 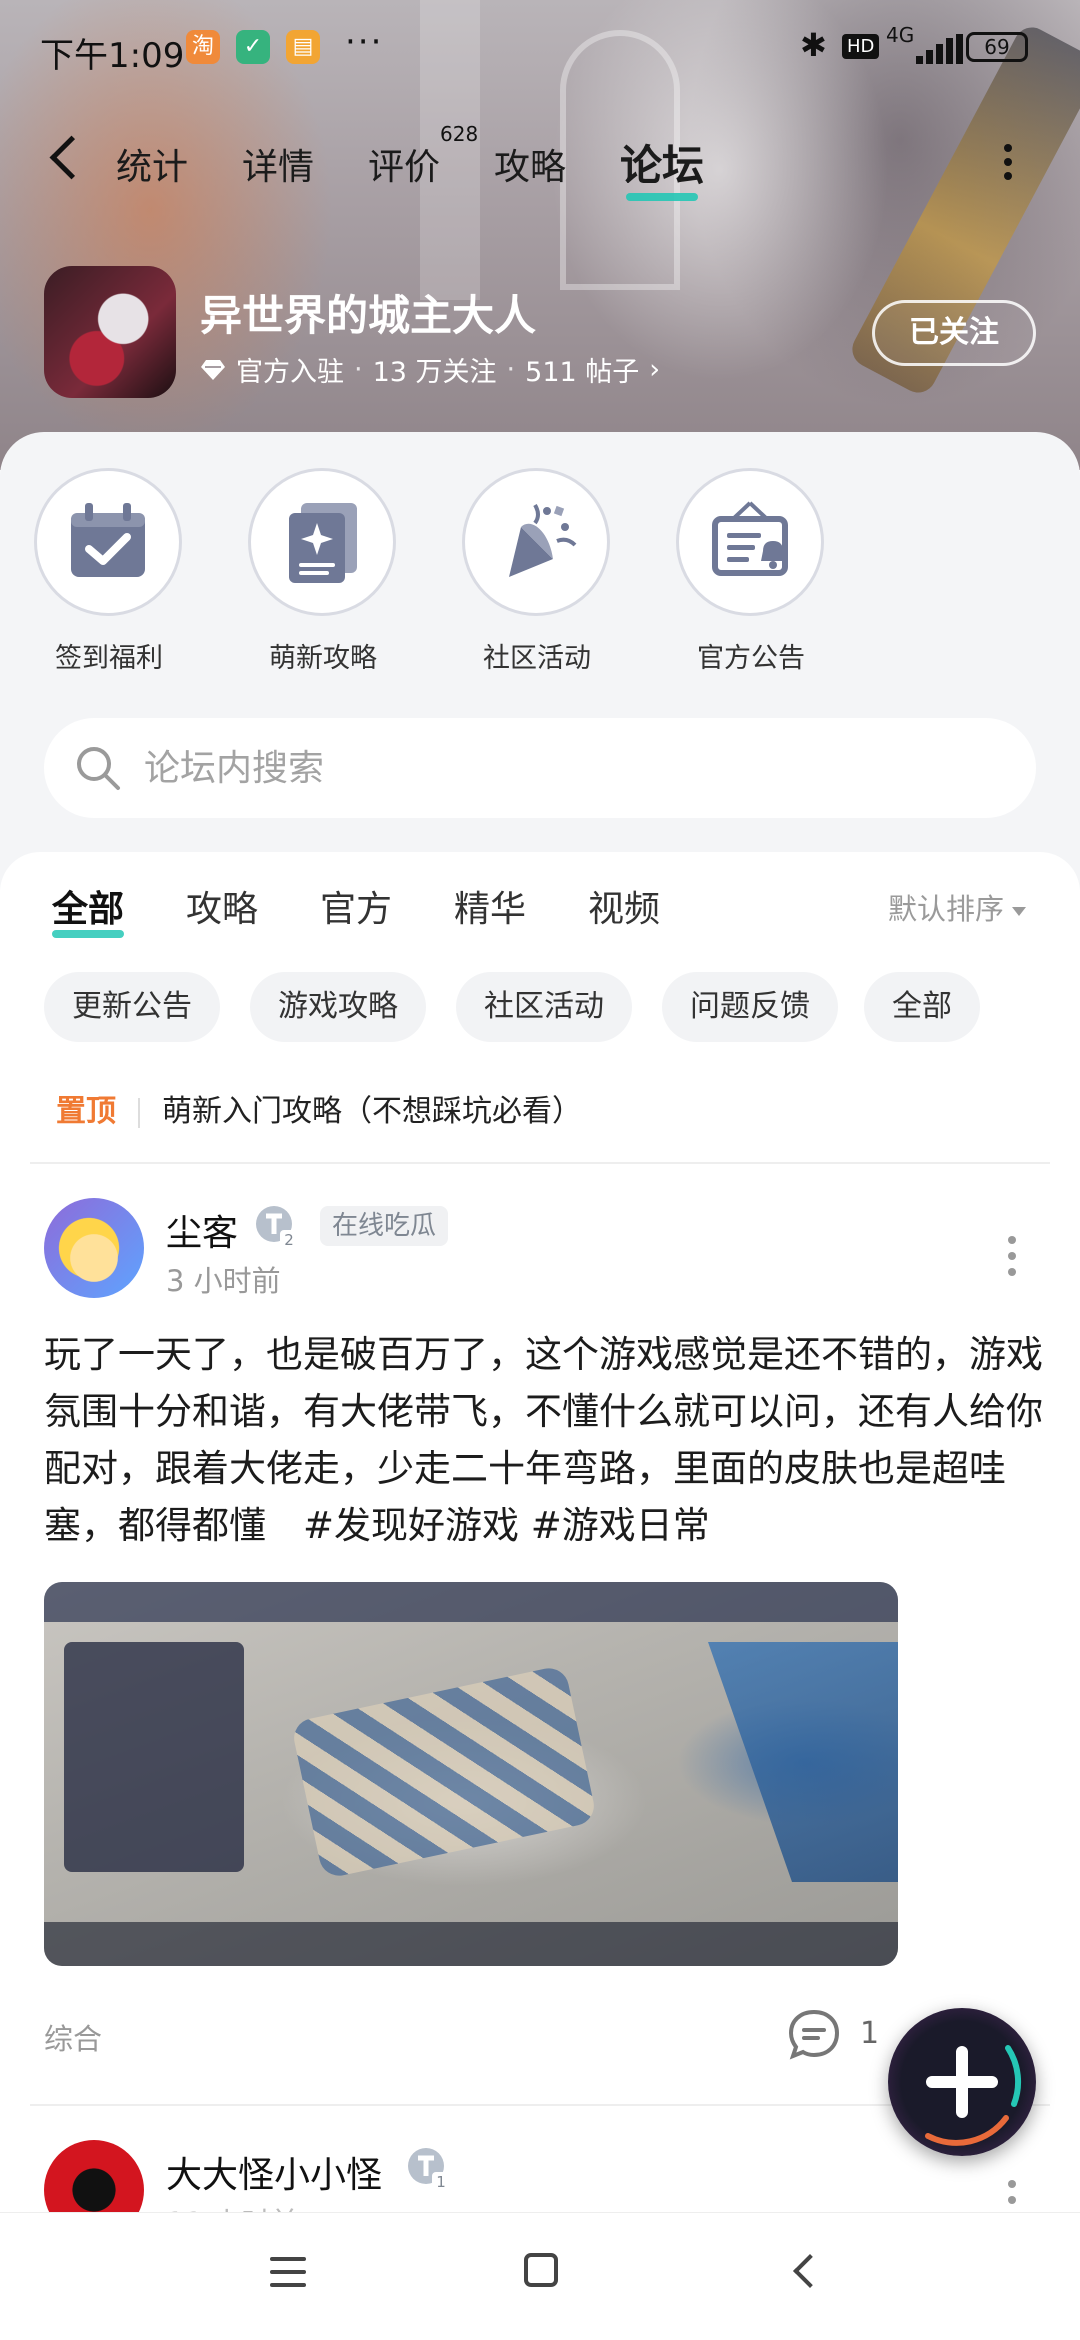 I want to click on signal-icon, so click(x=941, y=49).